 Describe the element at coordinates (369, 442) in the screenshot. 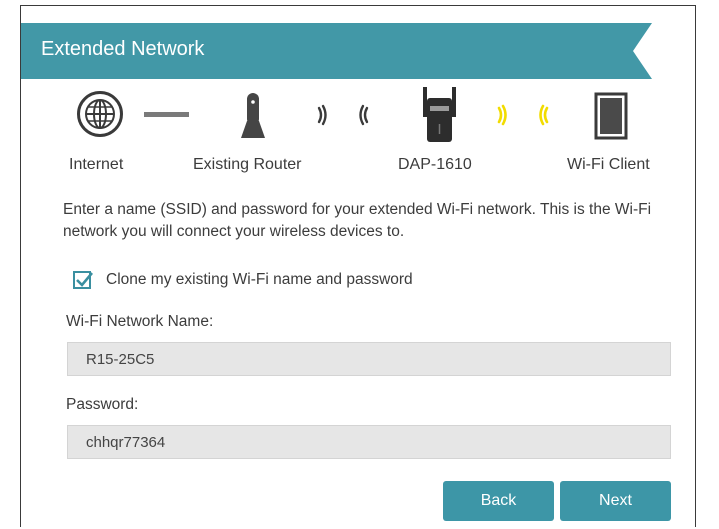

I see `password-field: chhqr77364` at that location.